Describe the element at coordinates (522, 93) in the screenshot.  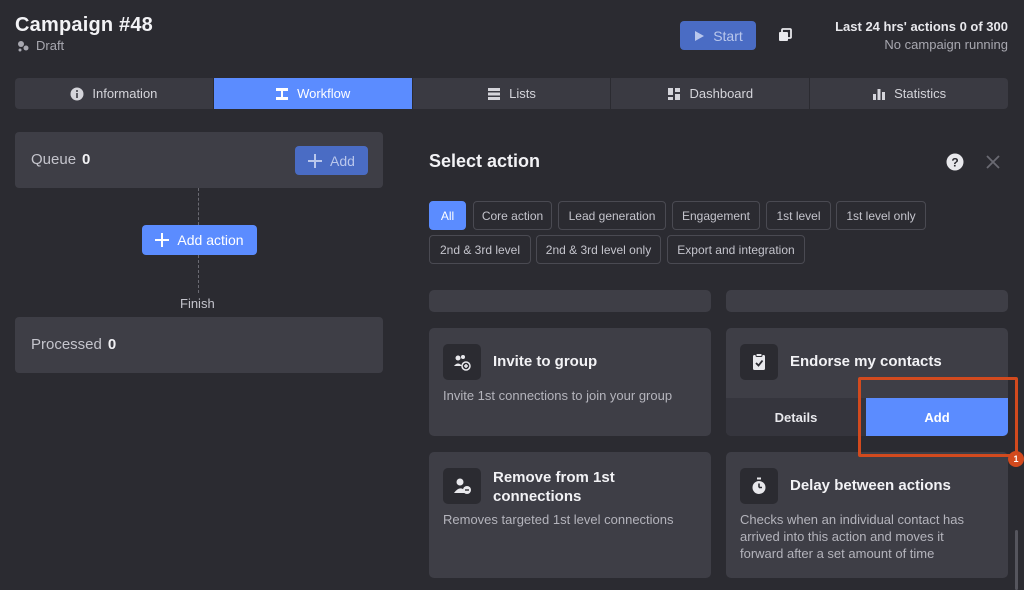
I see `tab-label: Lists` at that location.